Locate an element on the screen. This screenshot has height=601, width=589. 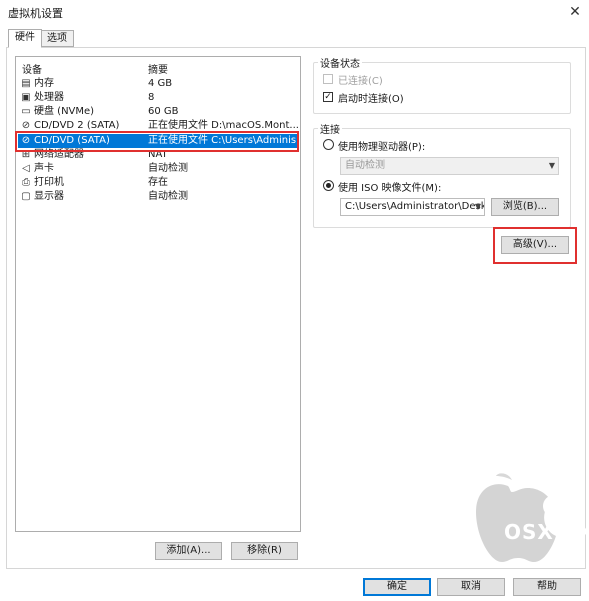
device-row-printer: ⎙ 打印机 存在 is located at coordinates (158, 183).